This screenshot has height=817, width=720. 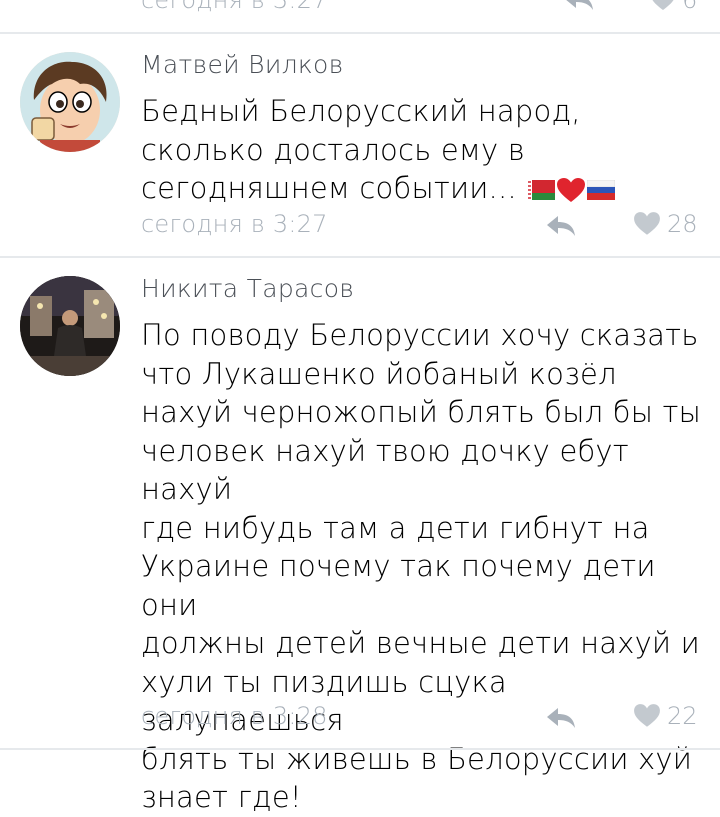 I want to click on red-heart-icon, so click(x=571, y=190).